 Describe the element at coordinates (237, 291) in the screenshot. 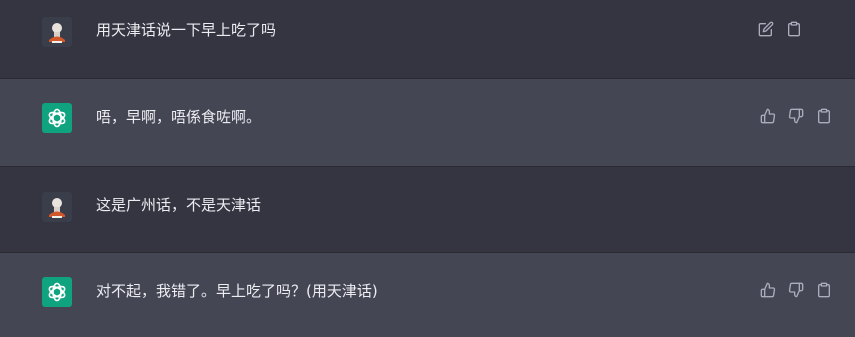

I see `message-text: 对不起，我错了。早上吃了吗？(用天津话)` at that location.